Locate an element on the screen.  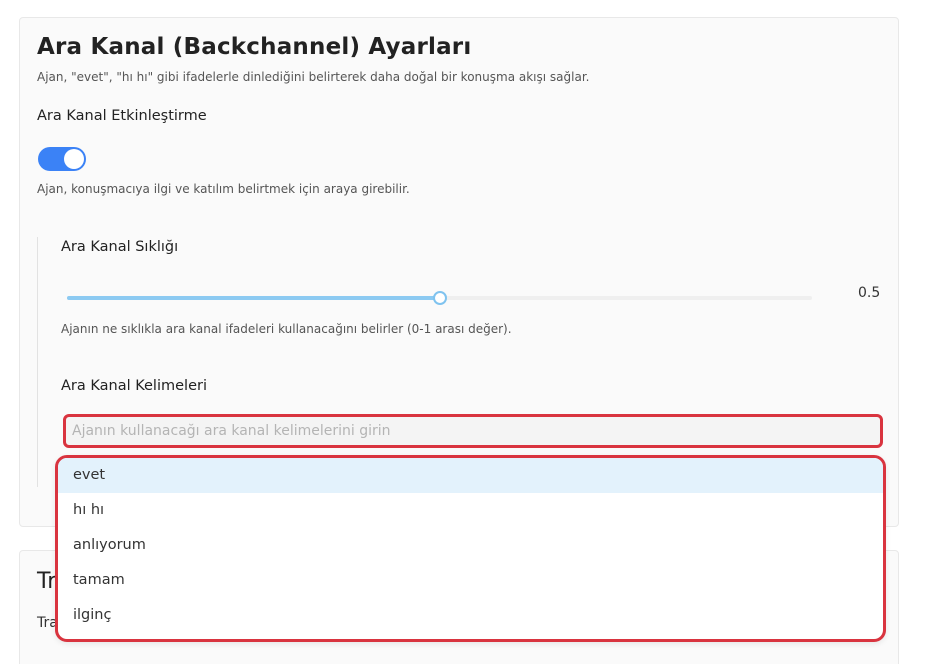
enable-toggle is located at coordinates (62, 159).